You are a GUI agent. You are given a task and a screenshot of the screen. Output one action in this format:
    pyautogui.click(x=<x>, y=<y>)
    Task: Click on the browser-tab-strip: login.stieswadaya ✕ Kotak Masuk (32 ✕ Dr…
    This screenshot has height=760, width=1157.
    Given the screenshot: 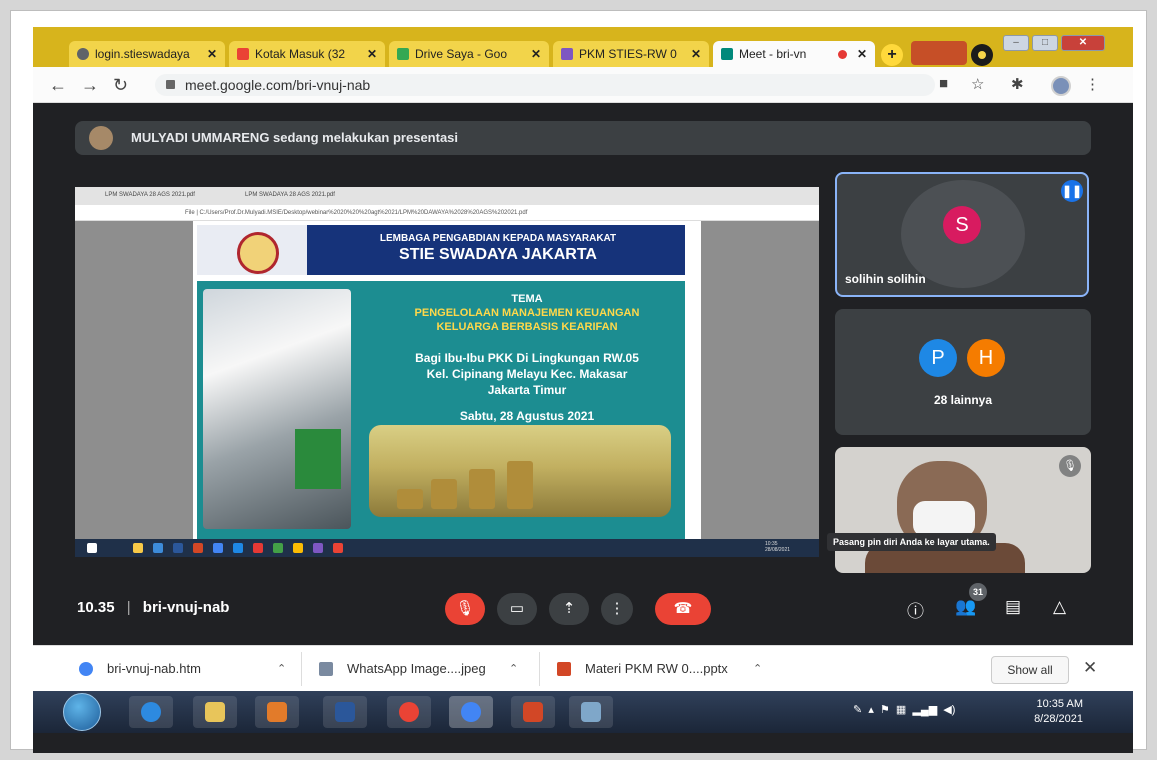 What is the action you would take?
    pyautogui.click(x=583, y=47)
    